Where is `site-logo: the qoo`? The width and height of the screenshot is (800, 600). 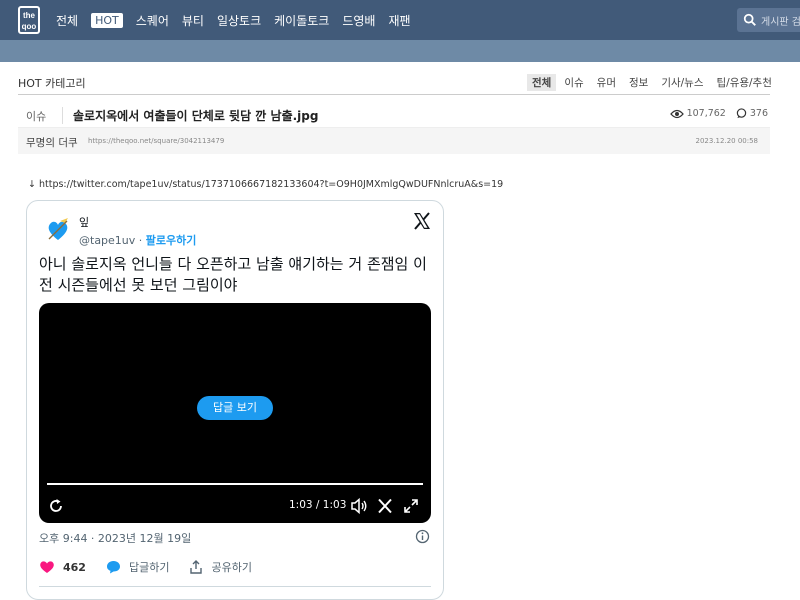
site-logo: the qoo is located at coordinates (29, 20).